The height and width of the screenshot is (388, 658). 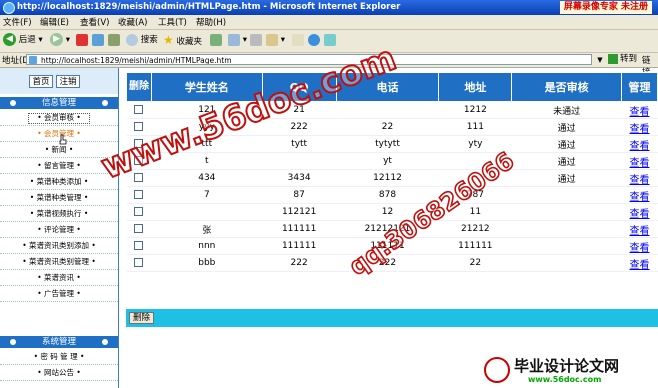 I want to click on history-icon, so click(x=216, y=39).